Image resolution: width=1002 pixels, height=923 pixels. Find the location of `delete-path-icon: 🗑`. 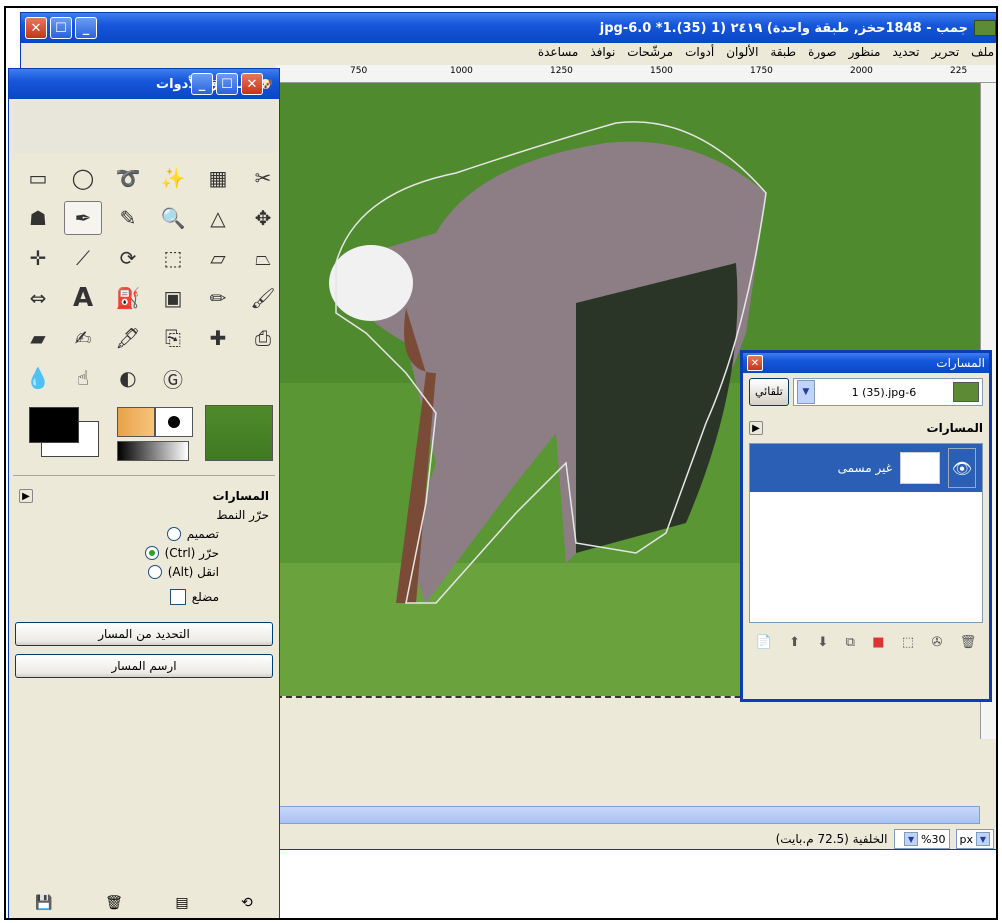

delete-path-icon: 🗑 is located at coordinates (968, 642).